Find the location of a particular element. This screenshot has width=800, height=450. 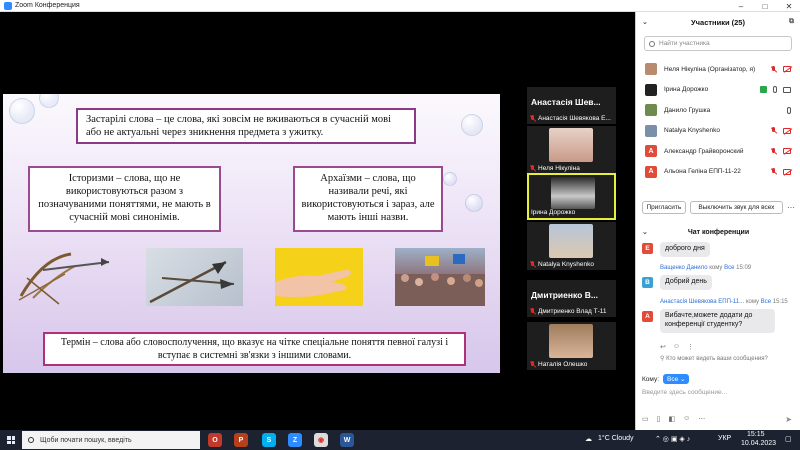

chrome-icon: ◉ is located at coordinates (321, 440).